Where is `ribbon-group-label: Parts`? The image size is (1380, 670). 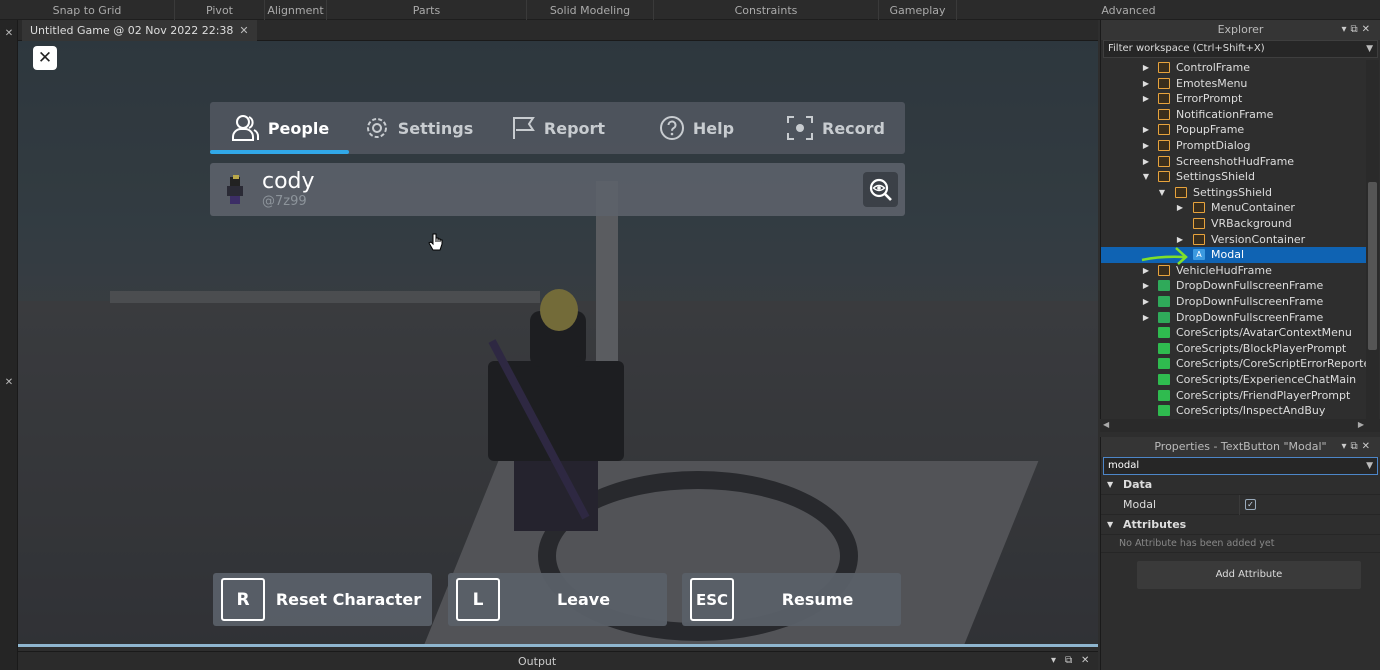 ribbon-group-label: Parts is located at coordinates (426, 10).